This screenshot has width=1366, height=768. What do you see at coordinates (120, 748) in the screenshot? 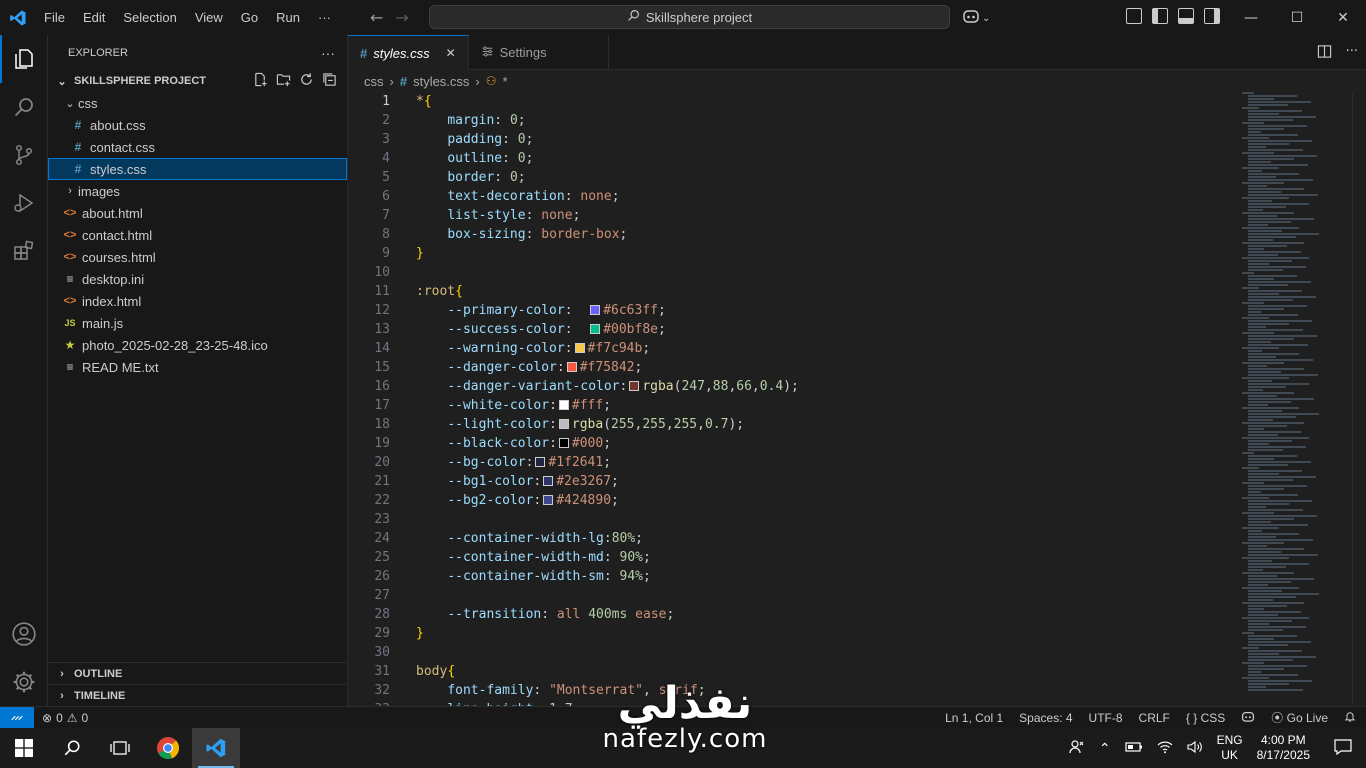
I see `task-view-icon` at bounding box center [120, 748].